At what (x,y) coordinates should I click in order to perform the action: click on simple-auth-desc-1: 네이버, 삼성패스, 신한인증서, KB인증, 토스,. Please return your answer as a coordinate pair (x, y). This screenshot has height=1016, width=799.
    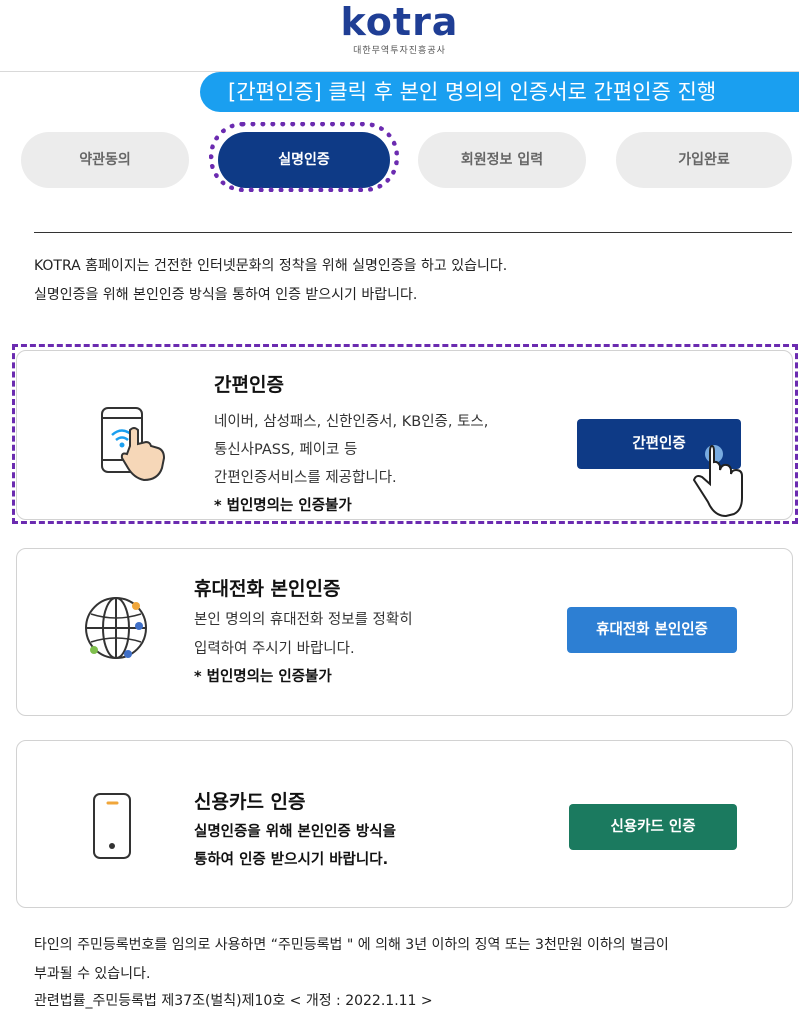
    Looking at the image, I should click on (351, 422).